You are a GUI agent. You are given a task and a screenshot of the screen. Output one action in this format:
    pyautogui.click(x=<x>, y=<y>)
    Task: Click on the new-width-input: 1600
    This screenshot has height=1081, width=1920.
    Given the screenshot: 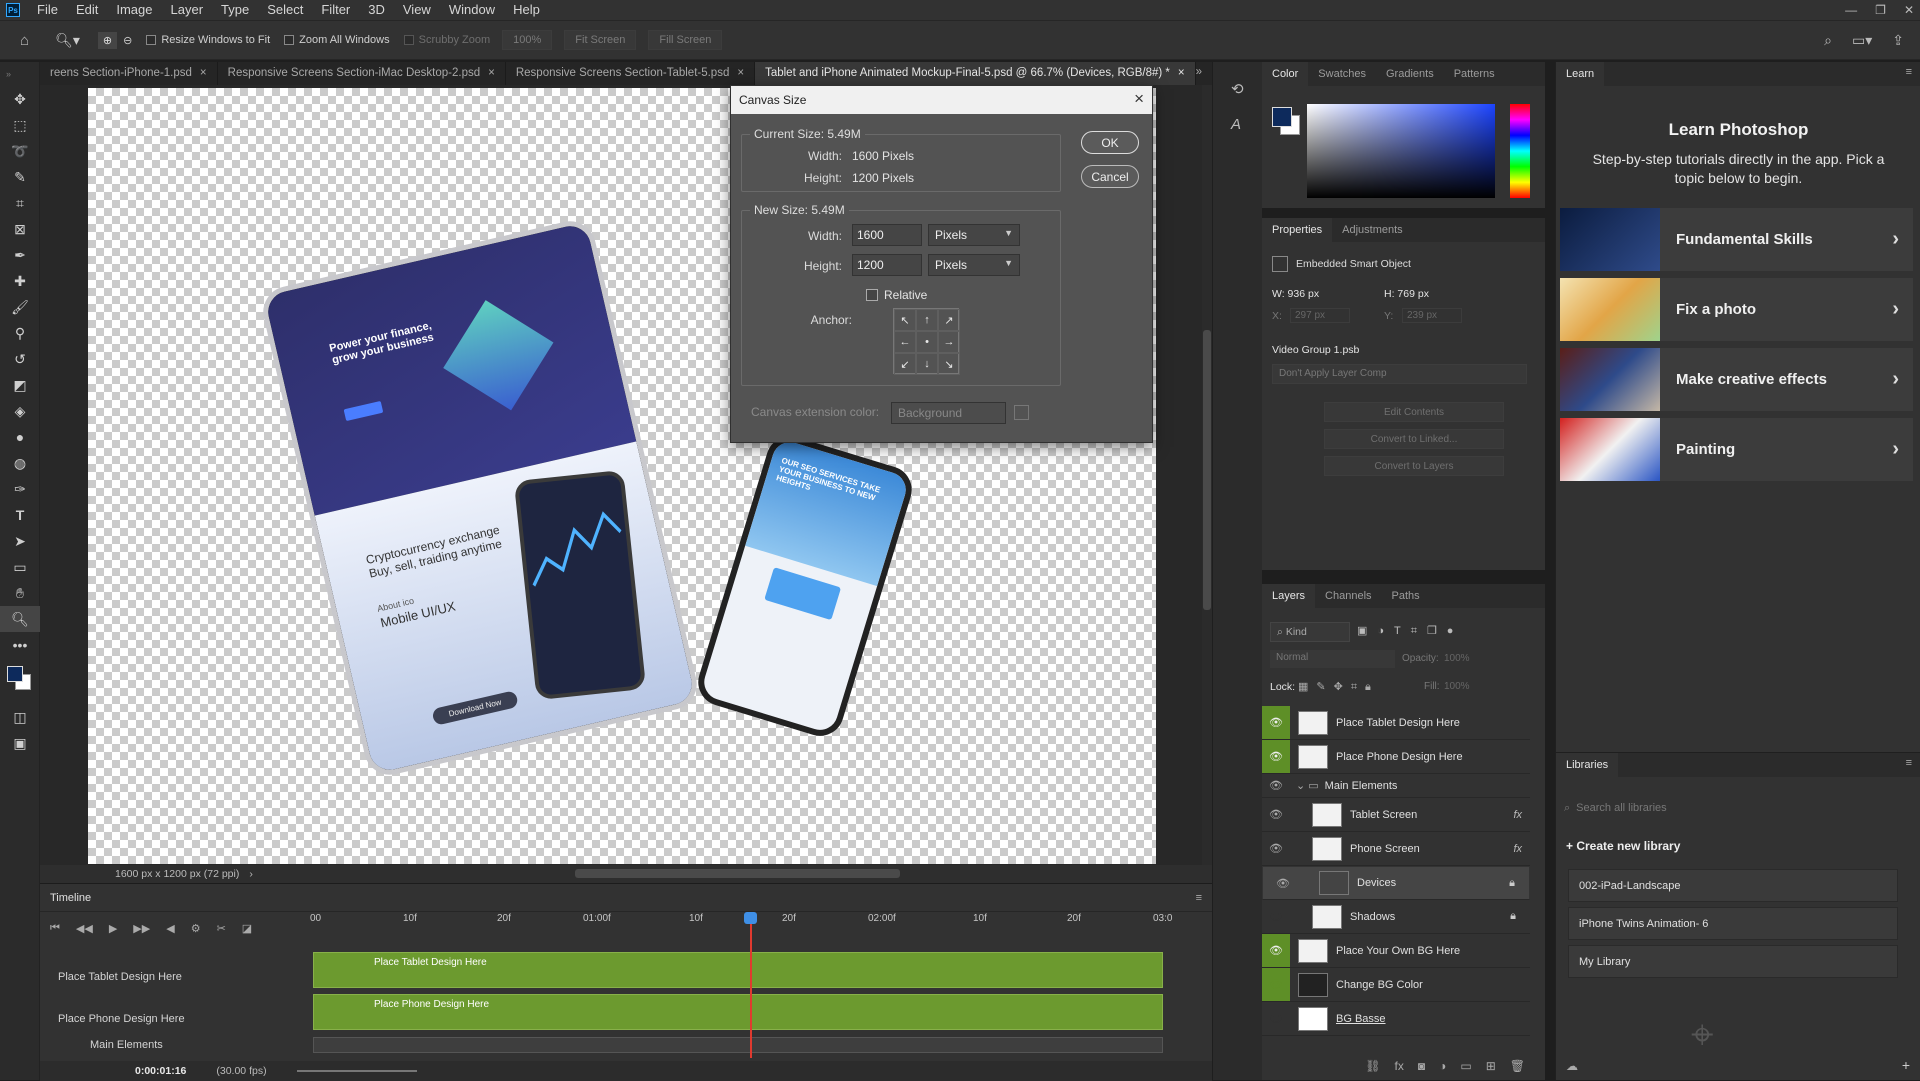 What is the action you would take?
    pyautogui.click(x=887, y=235)
    